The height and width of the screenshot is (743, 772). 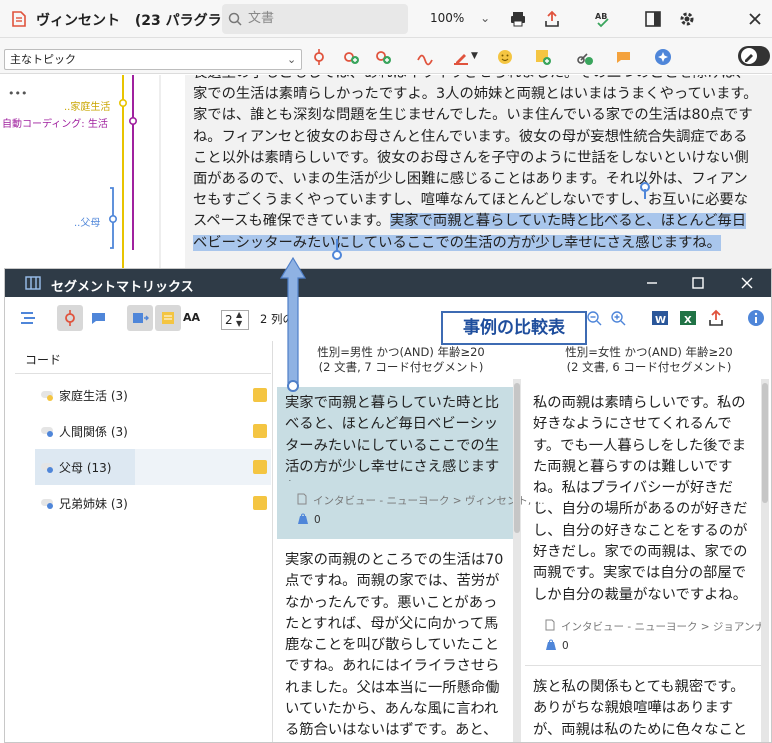 What do you see at coordinates (235, 320) in the screenshot?
I see `column-count-stepper: 2 ▲ ▼` at bounding box center [235, 320].